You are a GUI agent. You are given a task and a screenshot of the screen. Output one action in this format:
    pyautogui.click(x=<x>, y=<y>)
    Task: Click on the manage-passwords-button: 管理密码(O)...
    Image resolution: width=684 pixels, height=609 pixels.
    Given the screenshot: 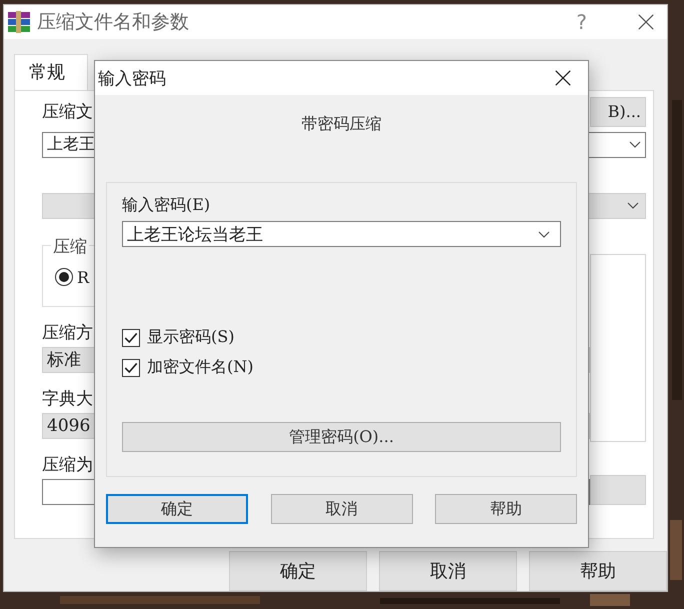 What is the action you would take?
    pyautogui.click(x=341, y=437)
    